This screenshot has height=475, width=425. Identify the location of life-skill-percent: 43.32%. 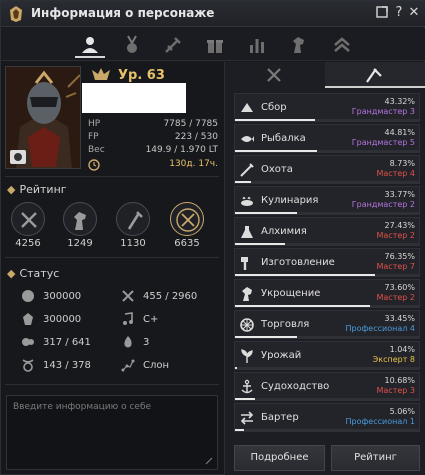
(399, 101).